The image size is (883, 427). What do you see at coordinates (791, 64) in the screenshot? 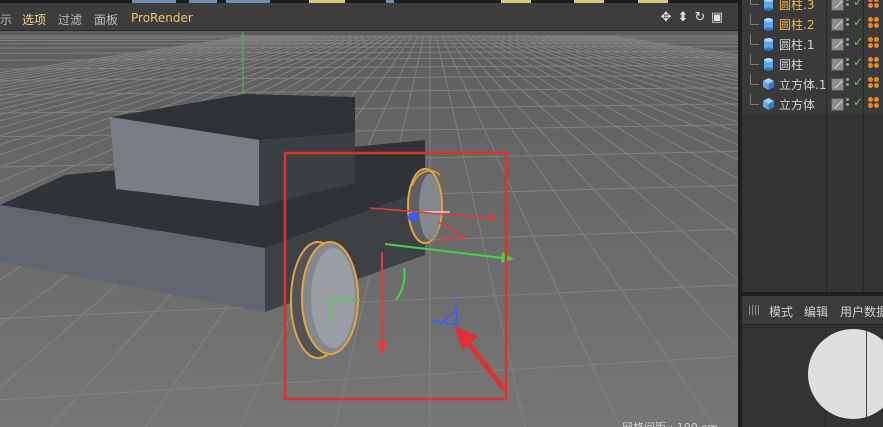
I see `object-name: 圆柱` at bounding box center [791, 64].